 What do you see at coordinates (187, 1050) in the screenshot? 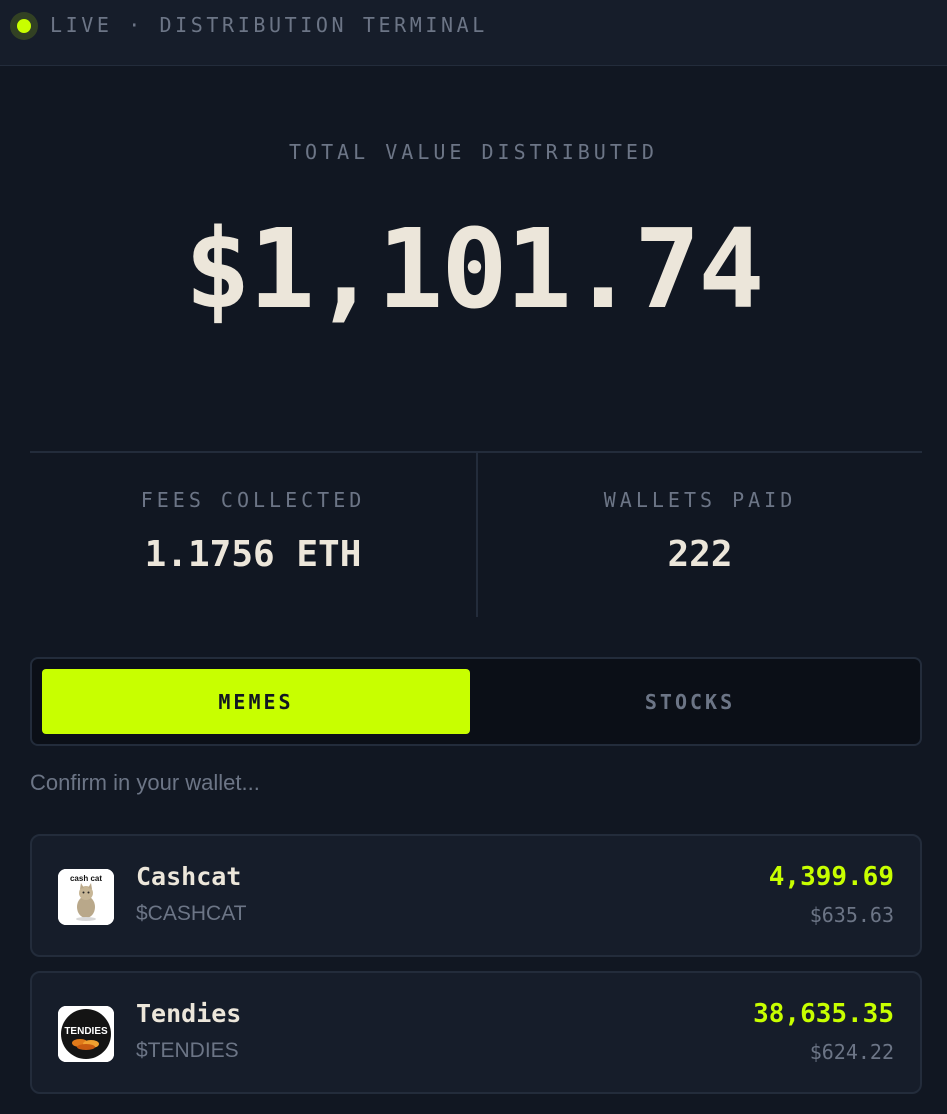
I see `token-ticker: $TENDIES` at bounding box center [187, 1050].